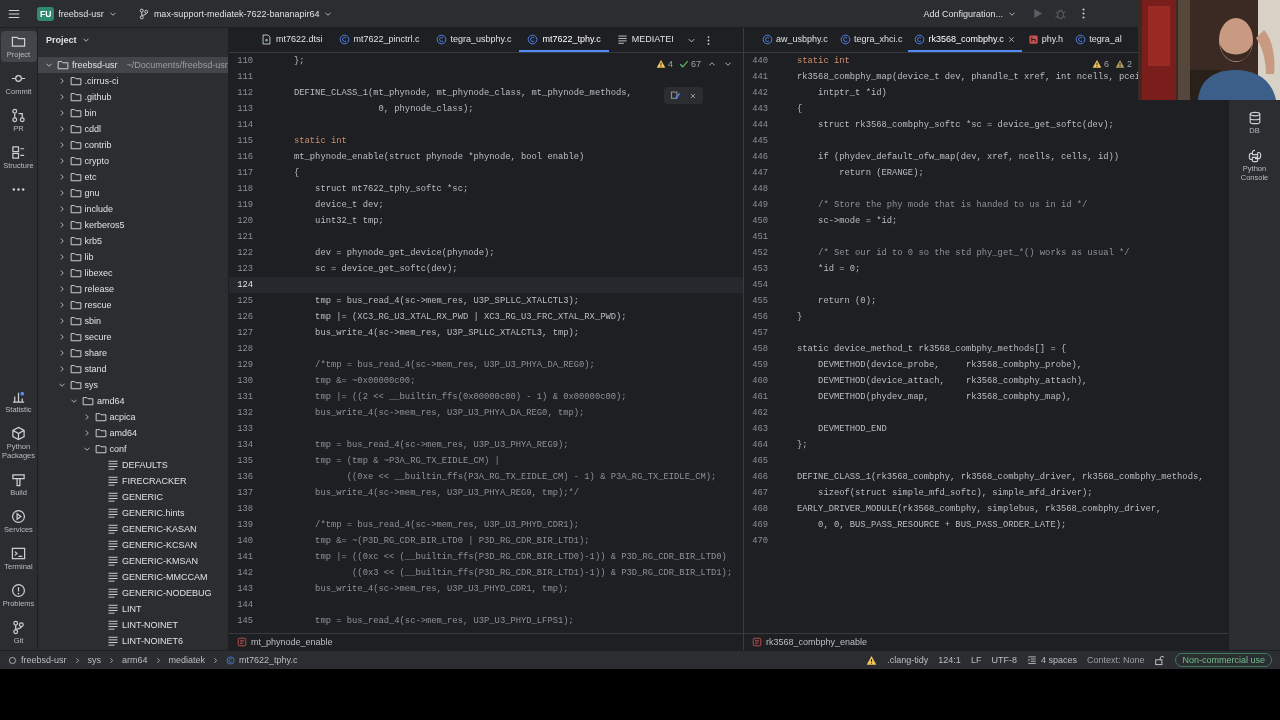 The image size is (1280, 720). I want to click on tree-item: LINT, so click(133, 609).